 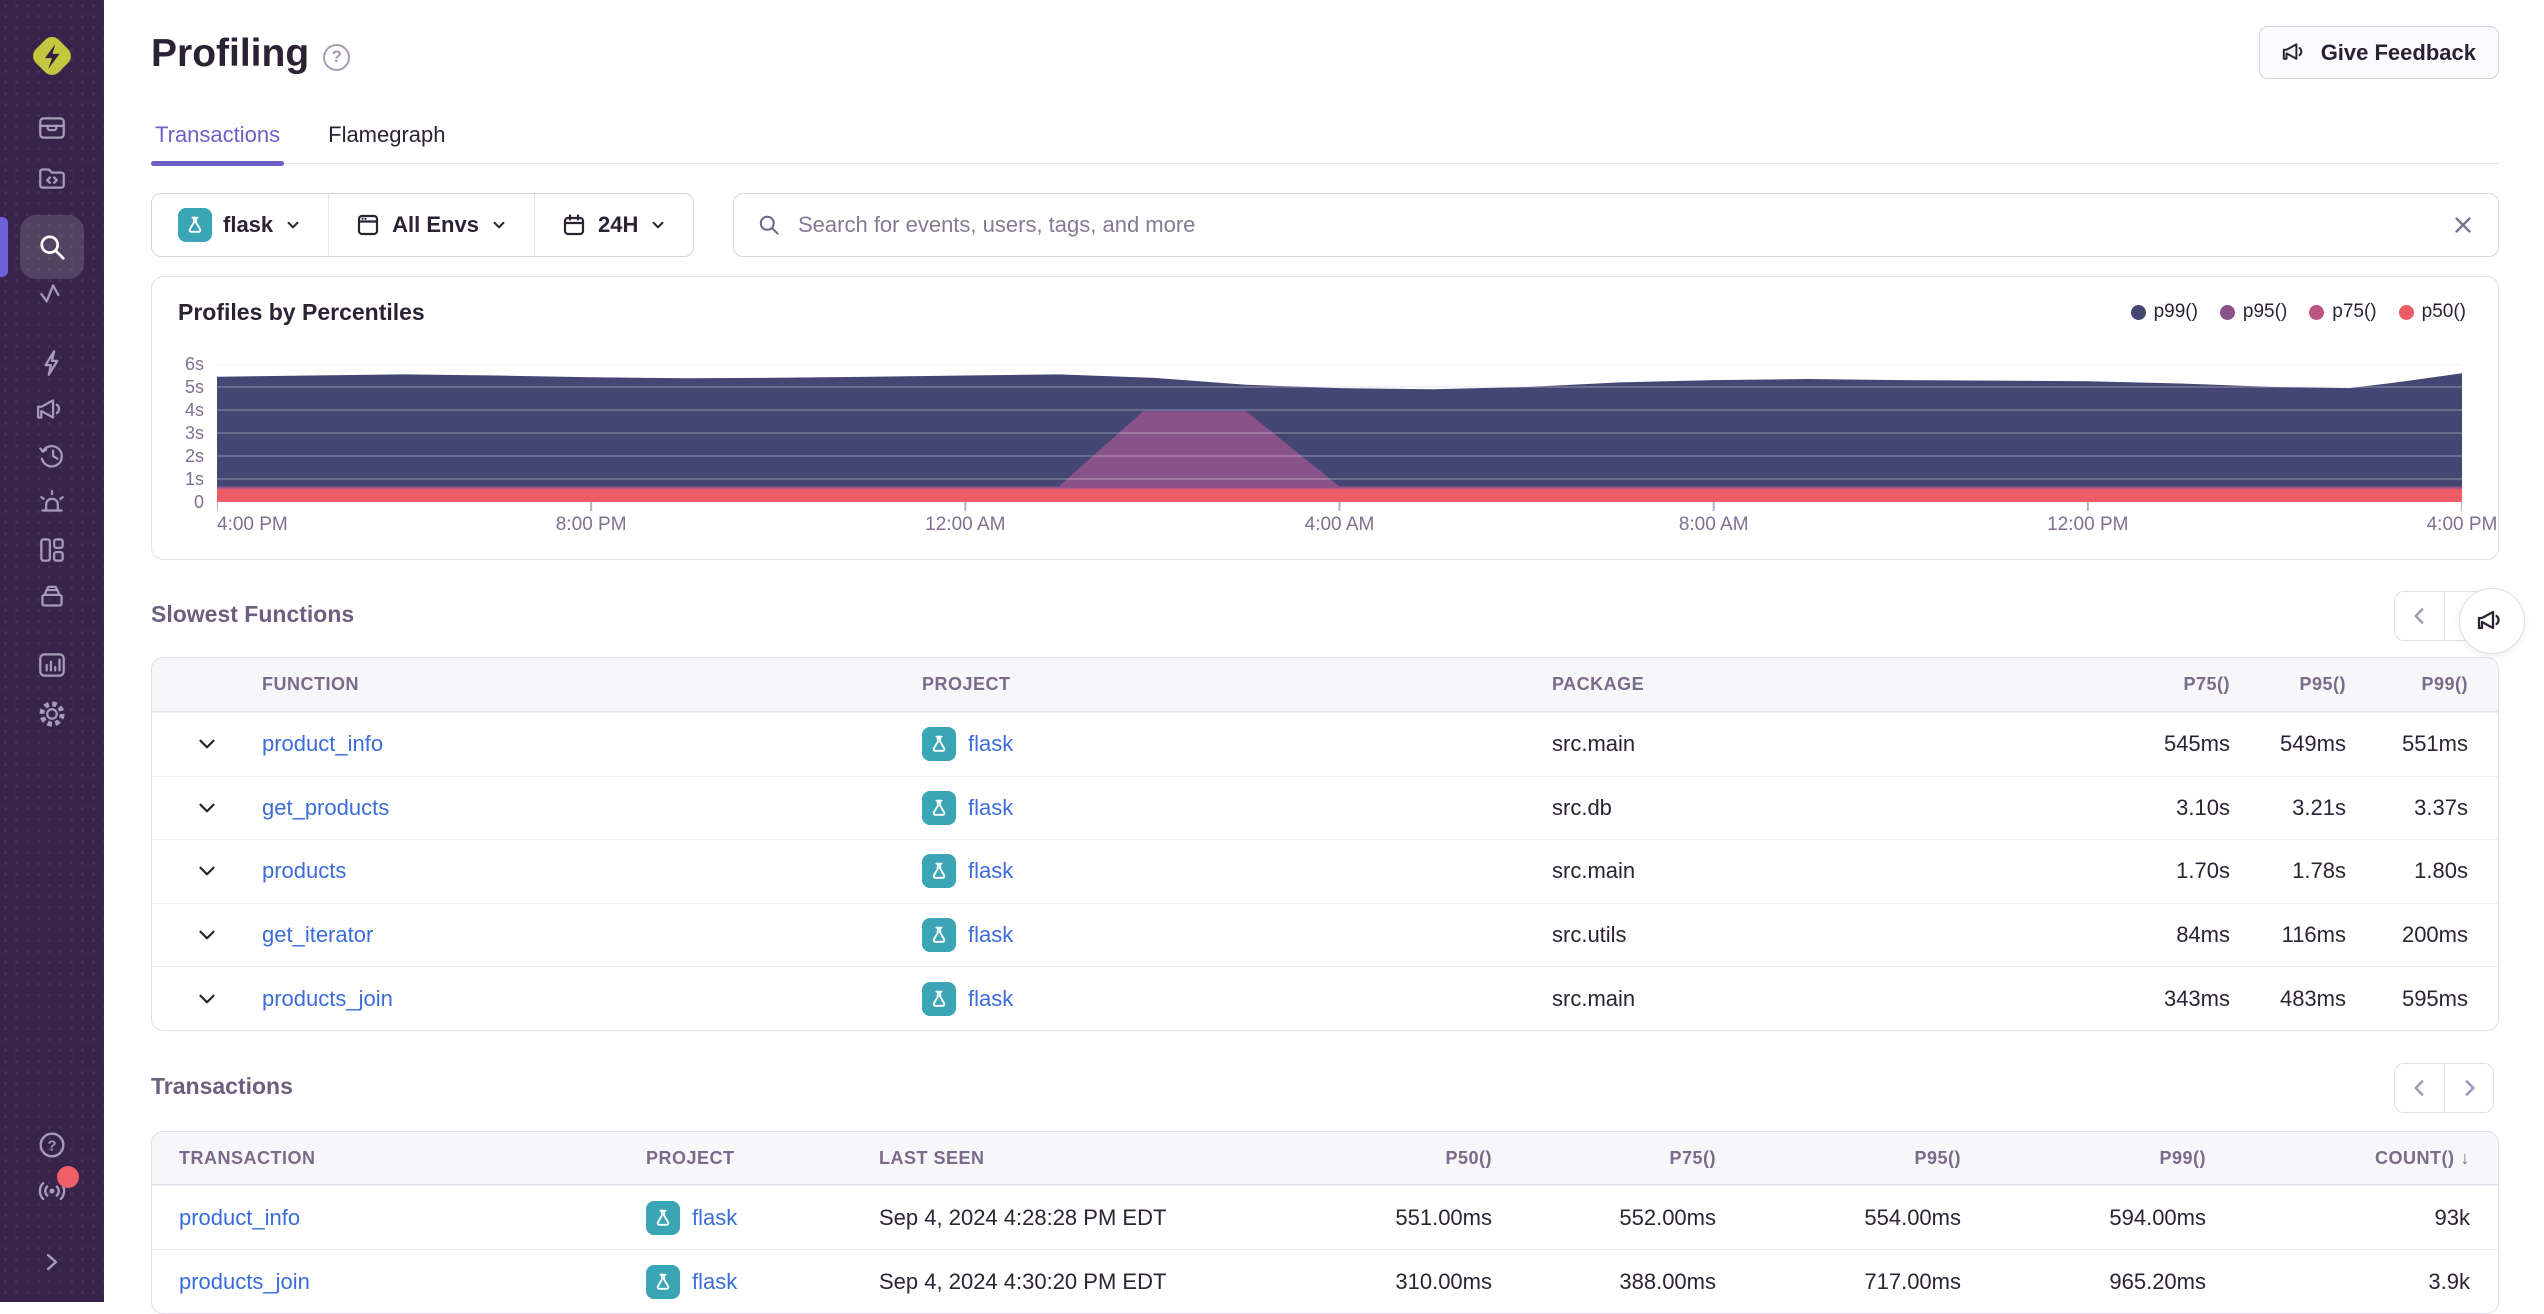 What do you see at coordinates (2468, 1088) in the screenshot?
I see `next-page-button` at bounding box center [2468, 1088].